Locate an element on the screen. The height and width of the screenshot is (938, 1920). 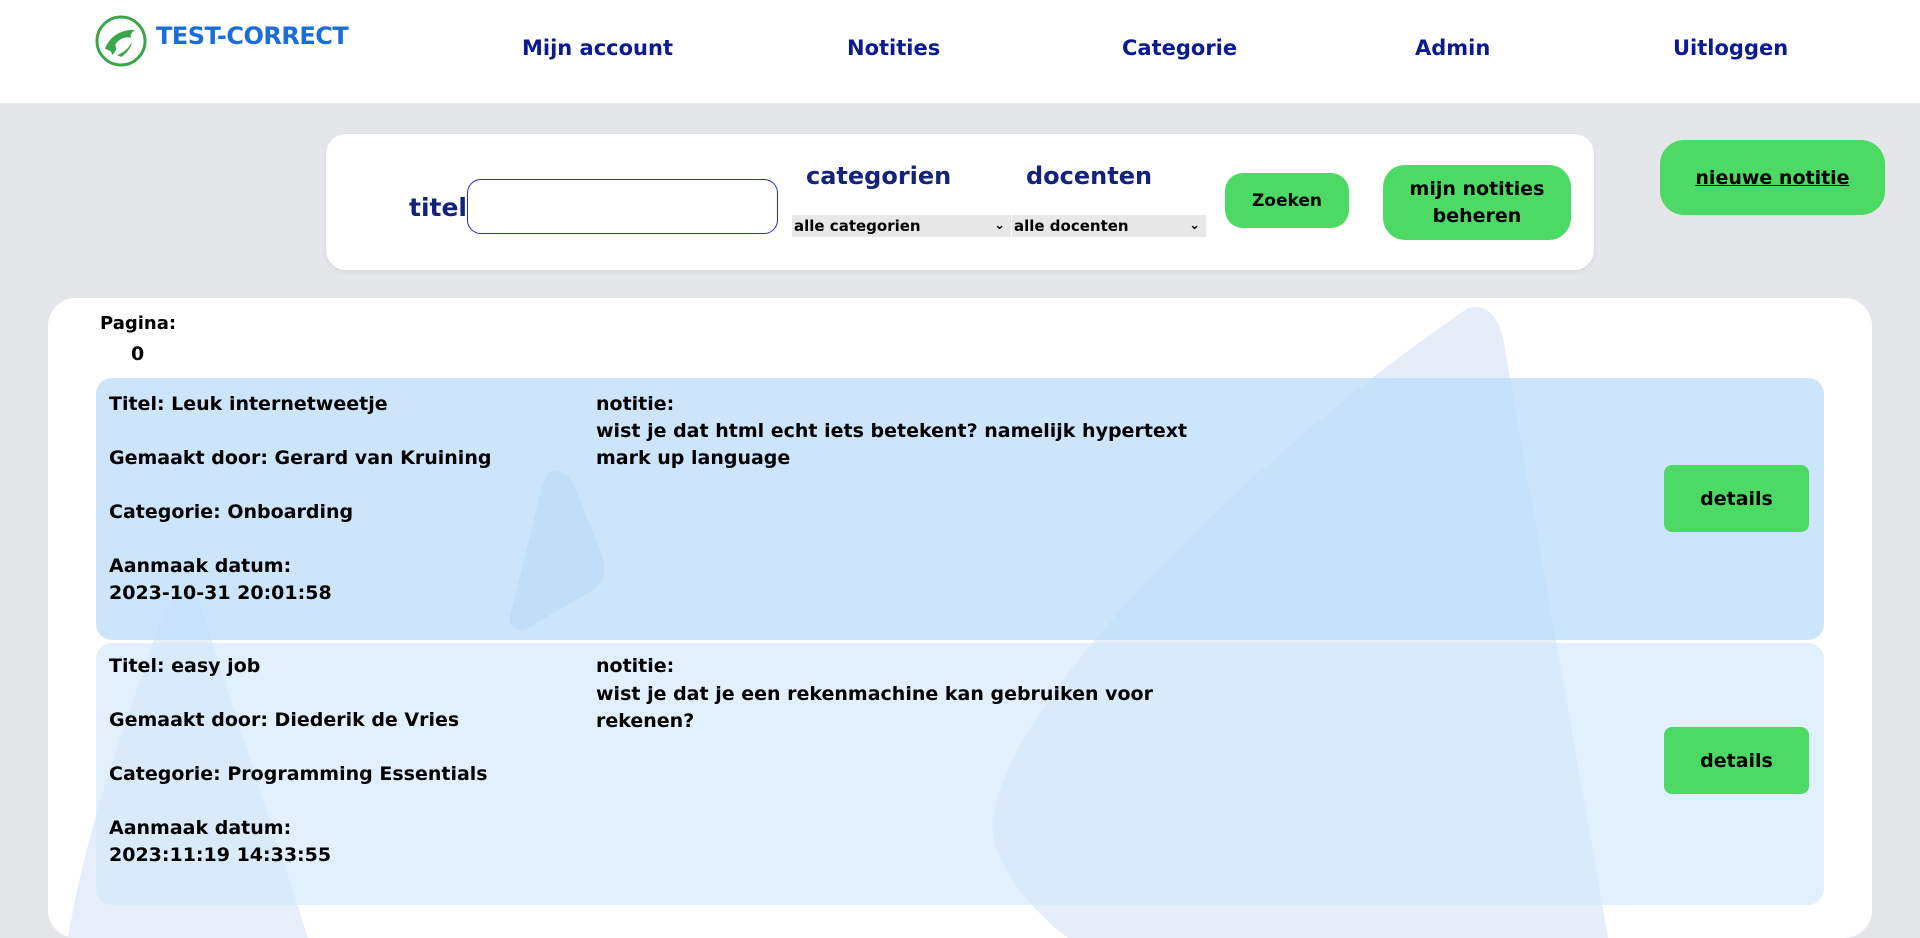
nav-uitloggen: Uitloggen is located at coordinates (1730, 48).